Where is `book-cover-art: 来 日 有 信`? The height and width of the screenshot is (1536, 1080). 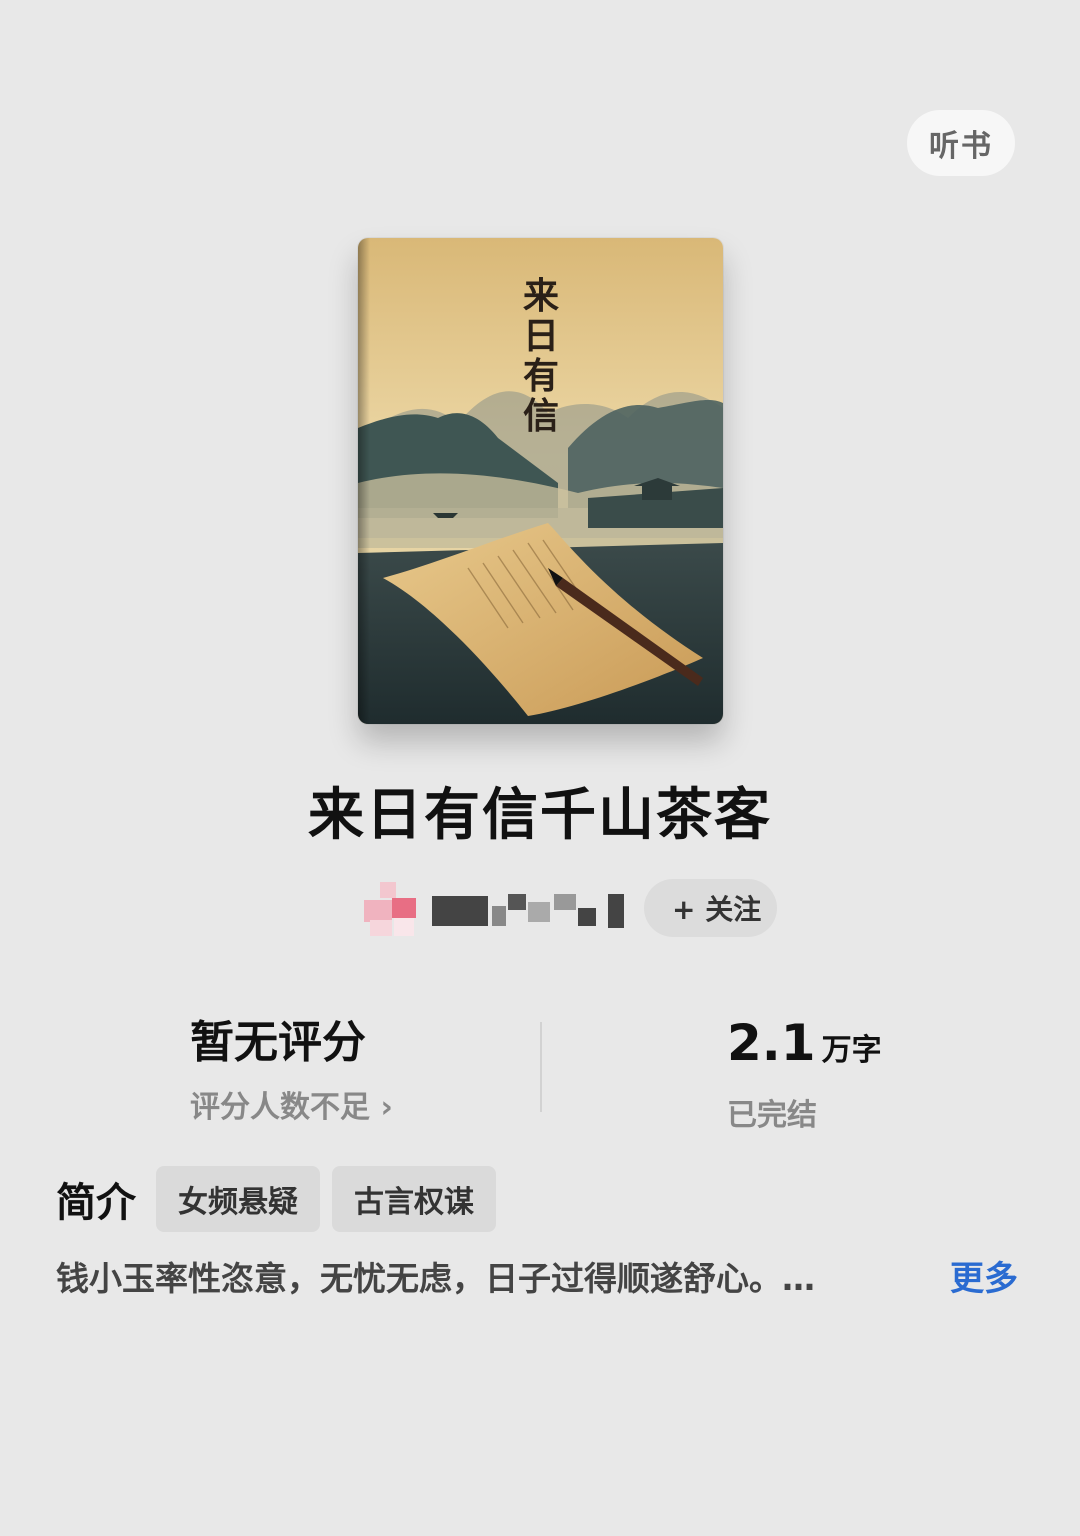 book-cover-art: 来 日 有 信 is located at coordinates (540, 481).